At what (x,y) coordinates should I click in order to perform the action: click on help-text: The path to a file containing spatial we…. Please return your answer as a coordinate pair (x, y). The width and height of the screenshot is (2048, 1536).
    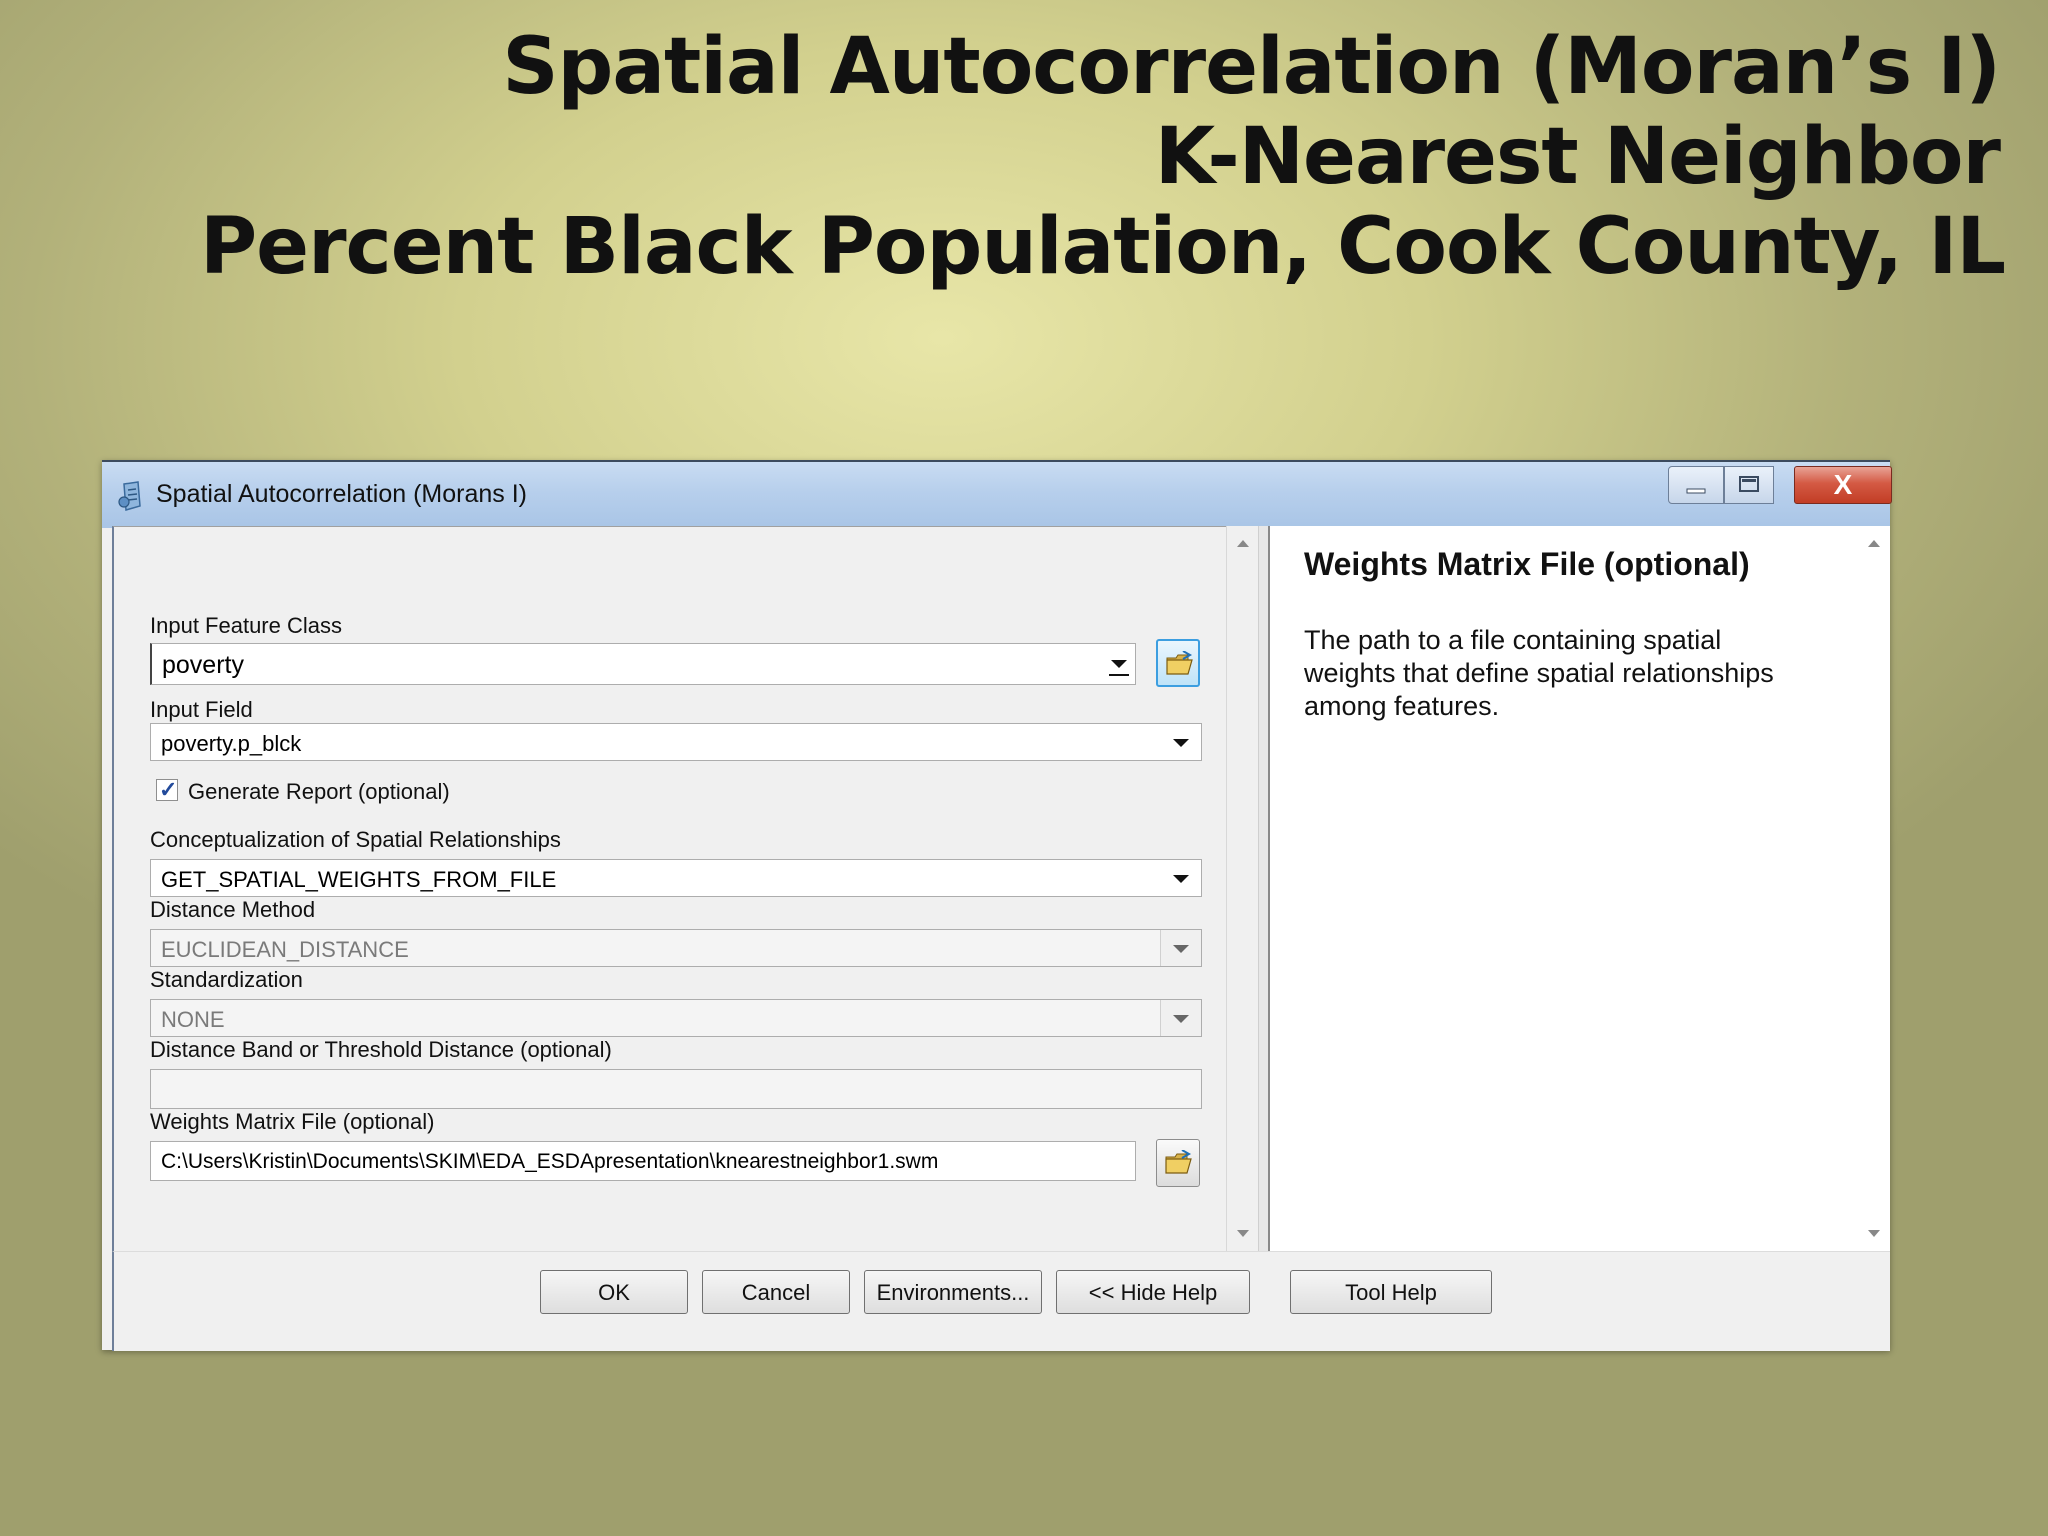
    Looking at the image, I should click on (1539, 673).